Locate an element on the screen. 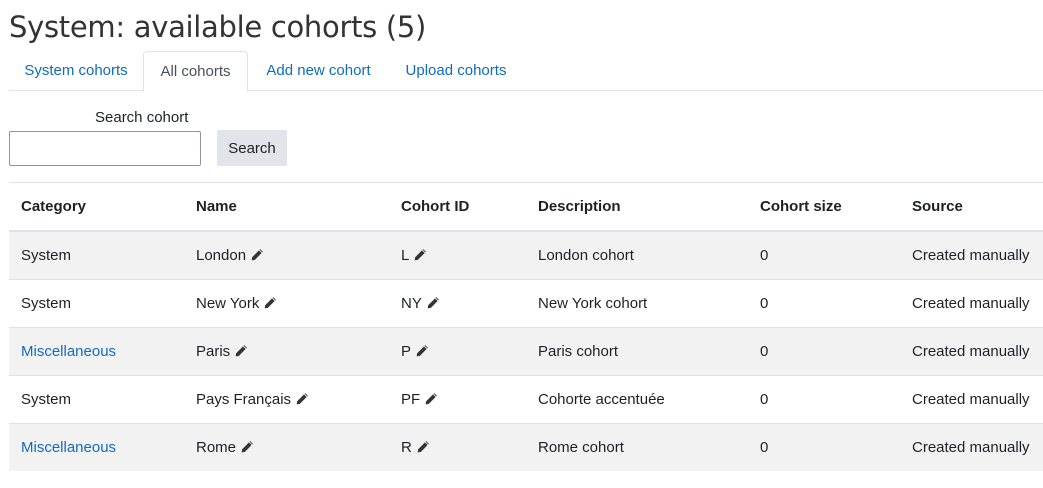 The height and width of the screenshot is (488, 1043). search-button: Search is located at coordinates (252, 148).